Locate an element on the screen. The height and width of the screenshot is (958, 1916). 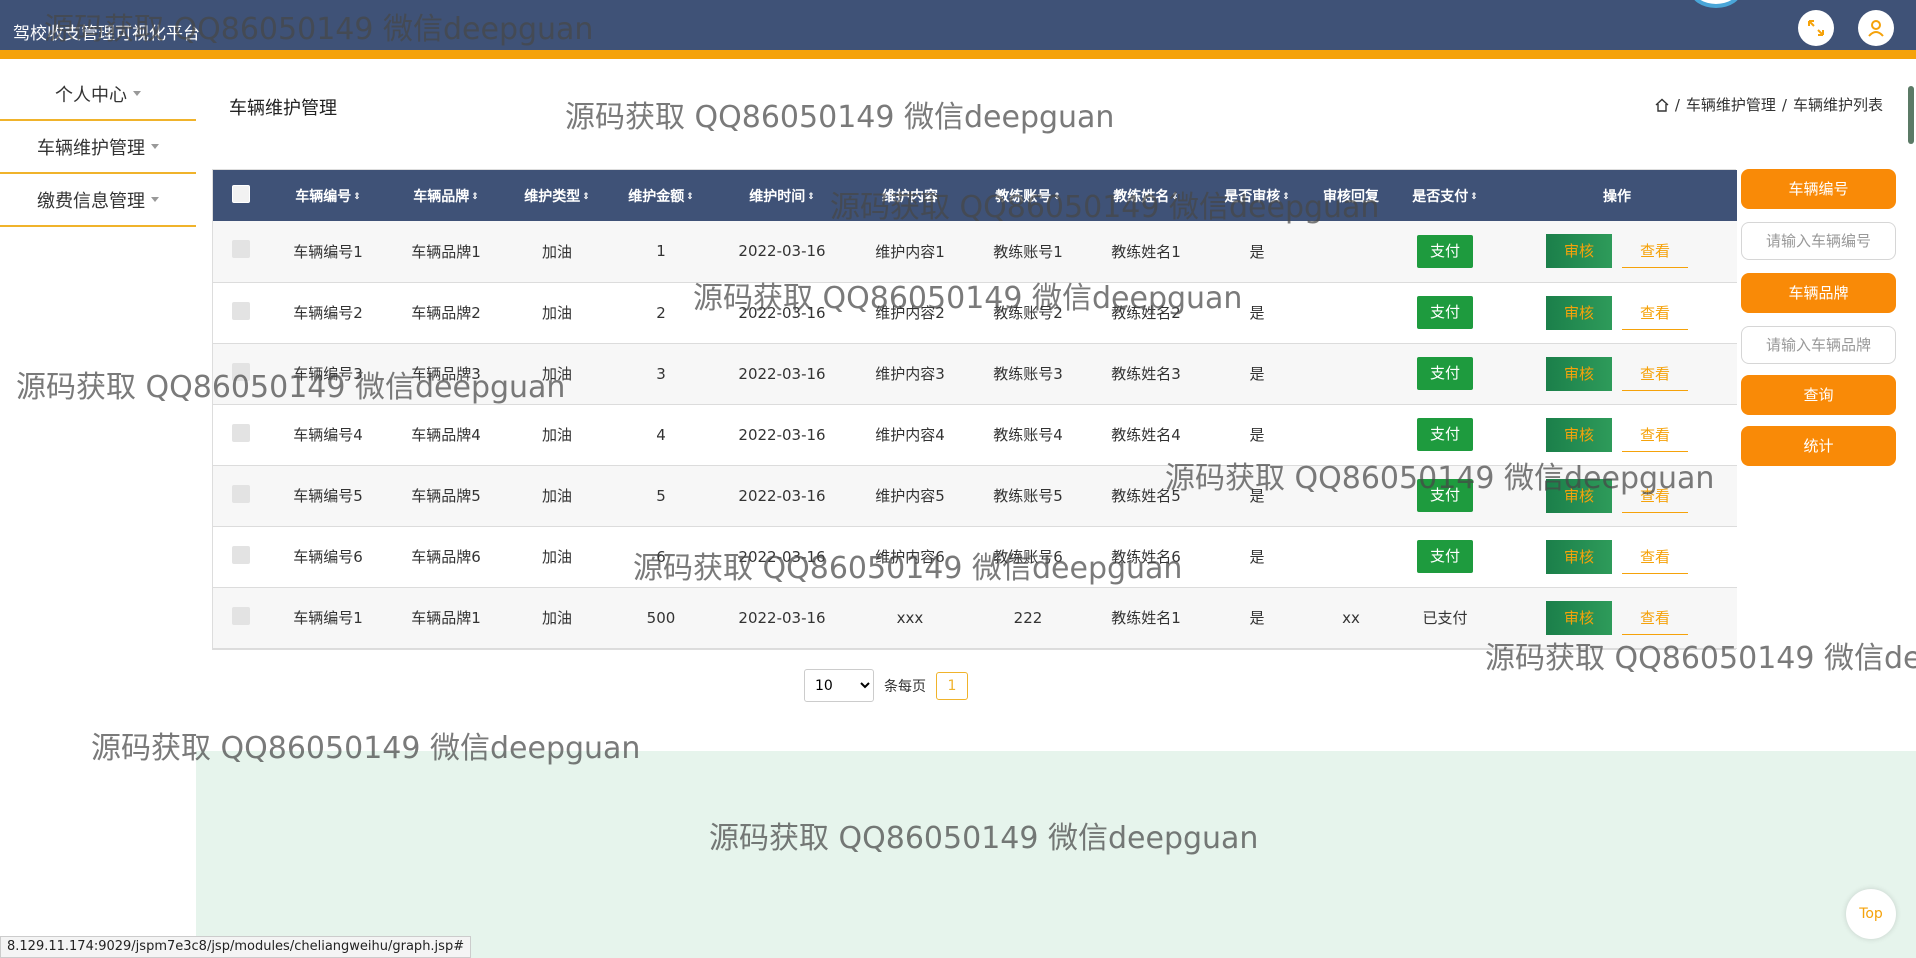
avatar is located at coordinates (1716, 4).